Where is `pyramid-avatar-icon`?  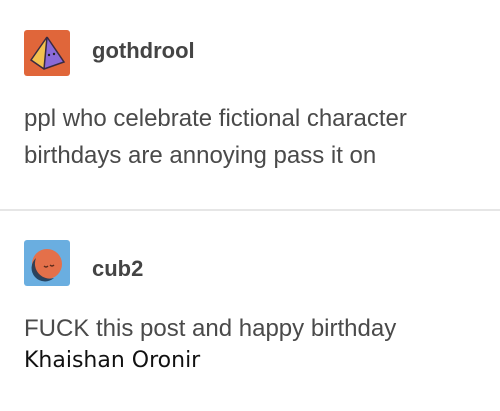
pyramid-avatar-icon is located at coordinates (47, 53).